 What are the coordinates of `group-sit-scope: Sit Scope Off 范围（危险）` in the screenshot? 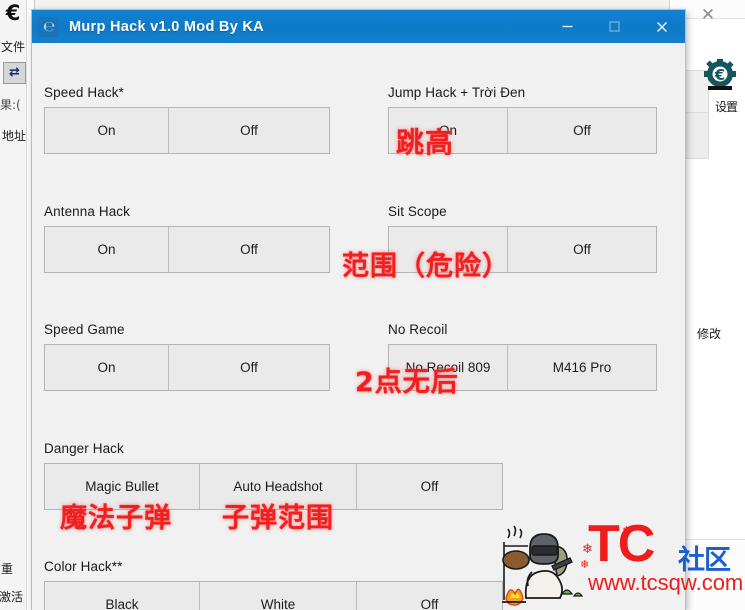 It's located at (499, 243).